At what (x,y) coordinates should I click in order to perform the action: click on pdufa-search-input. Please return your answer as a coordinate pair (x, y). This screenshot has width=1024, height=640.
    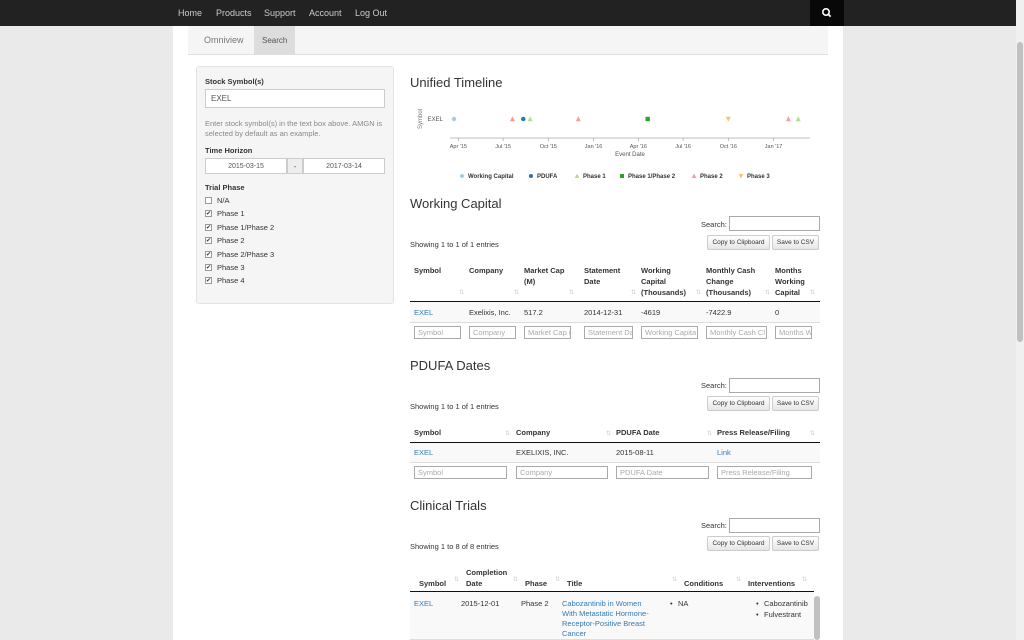
    Looking at the image, I should click on (774, 385).